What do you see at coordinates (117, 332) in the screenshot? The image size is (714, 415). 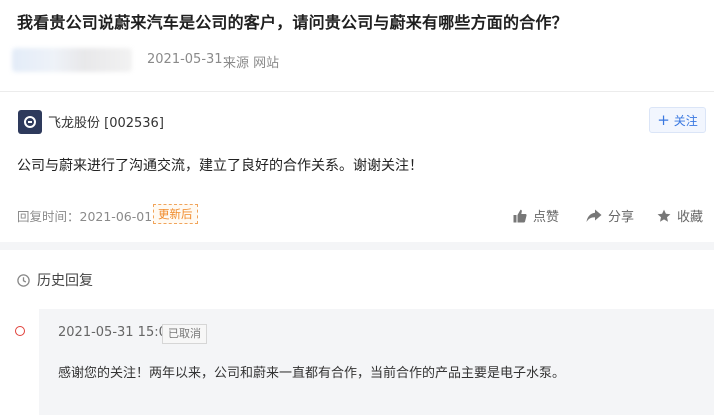 I see `history-date: 2021-05-31 15:04` at bounding box center [117, 332].